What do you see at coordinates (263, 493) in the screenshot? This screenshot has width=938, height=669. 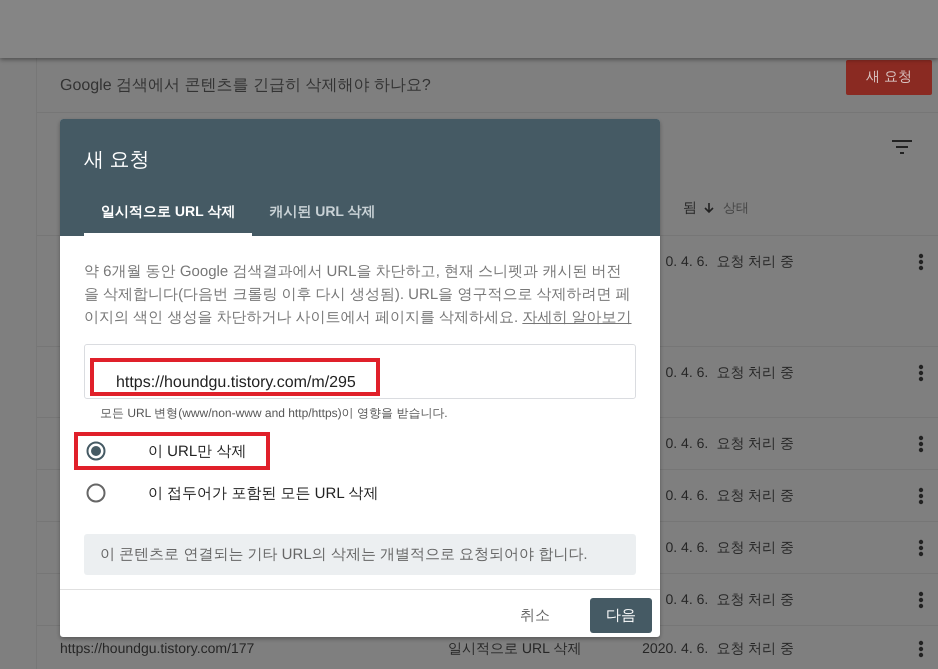 I see `option-label: 이 접두어가 포함된 모든 URL 삭제` at bounding box center [263, 493].